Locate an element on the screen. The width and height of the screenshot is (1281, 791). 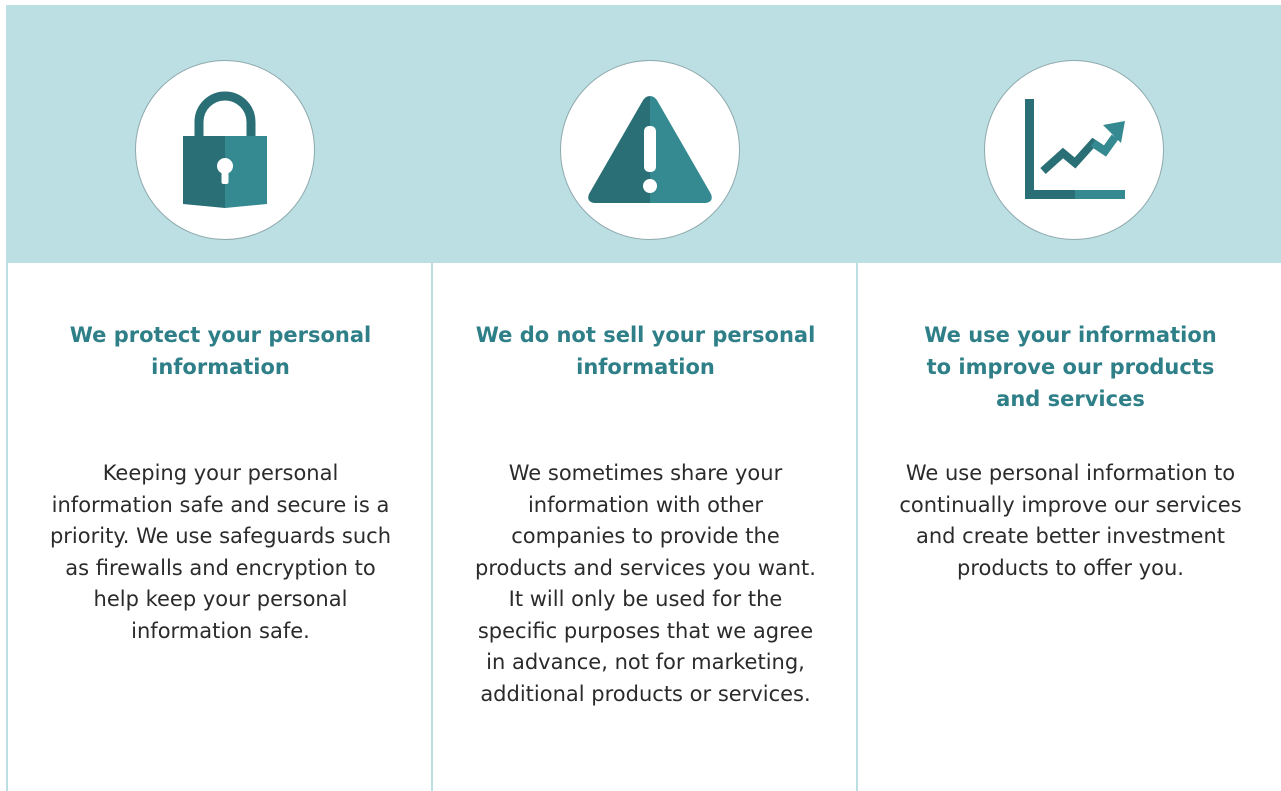
warning-icon is located at coordinates (650, 149).